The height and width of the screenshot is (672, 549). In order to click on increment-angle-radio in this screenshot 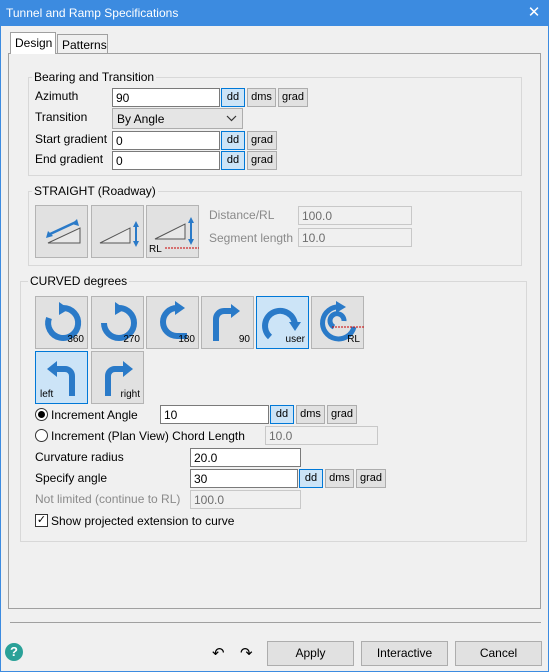, I will do `click(41, 414)`.